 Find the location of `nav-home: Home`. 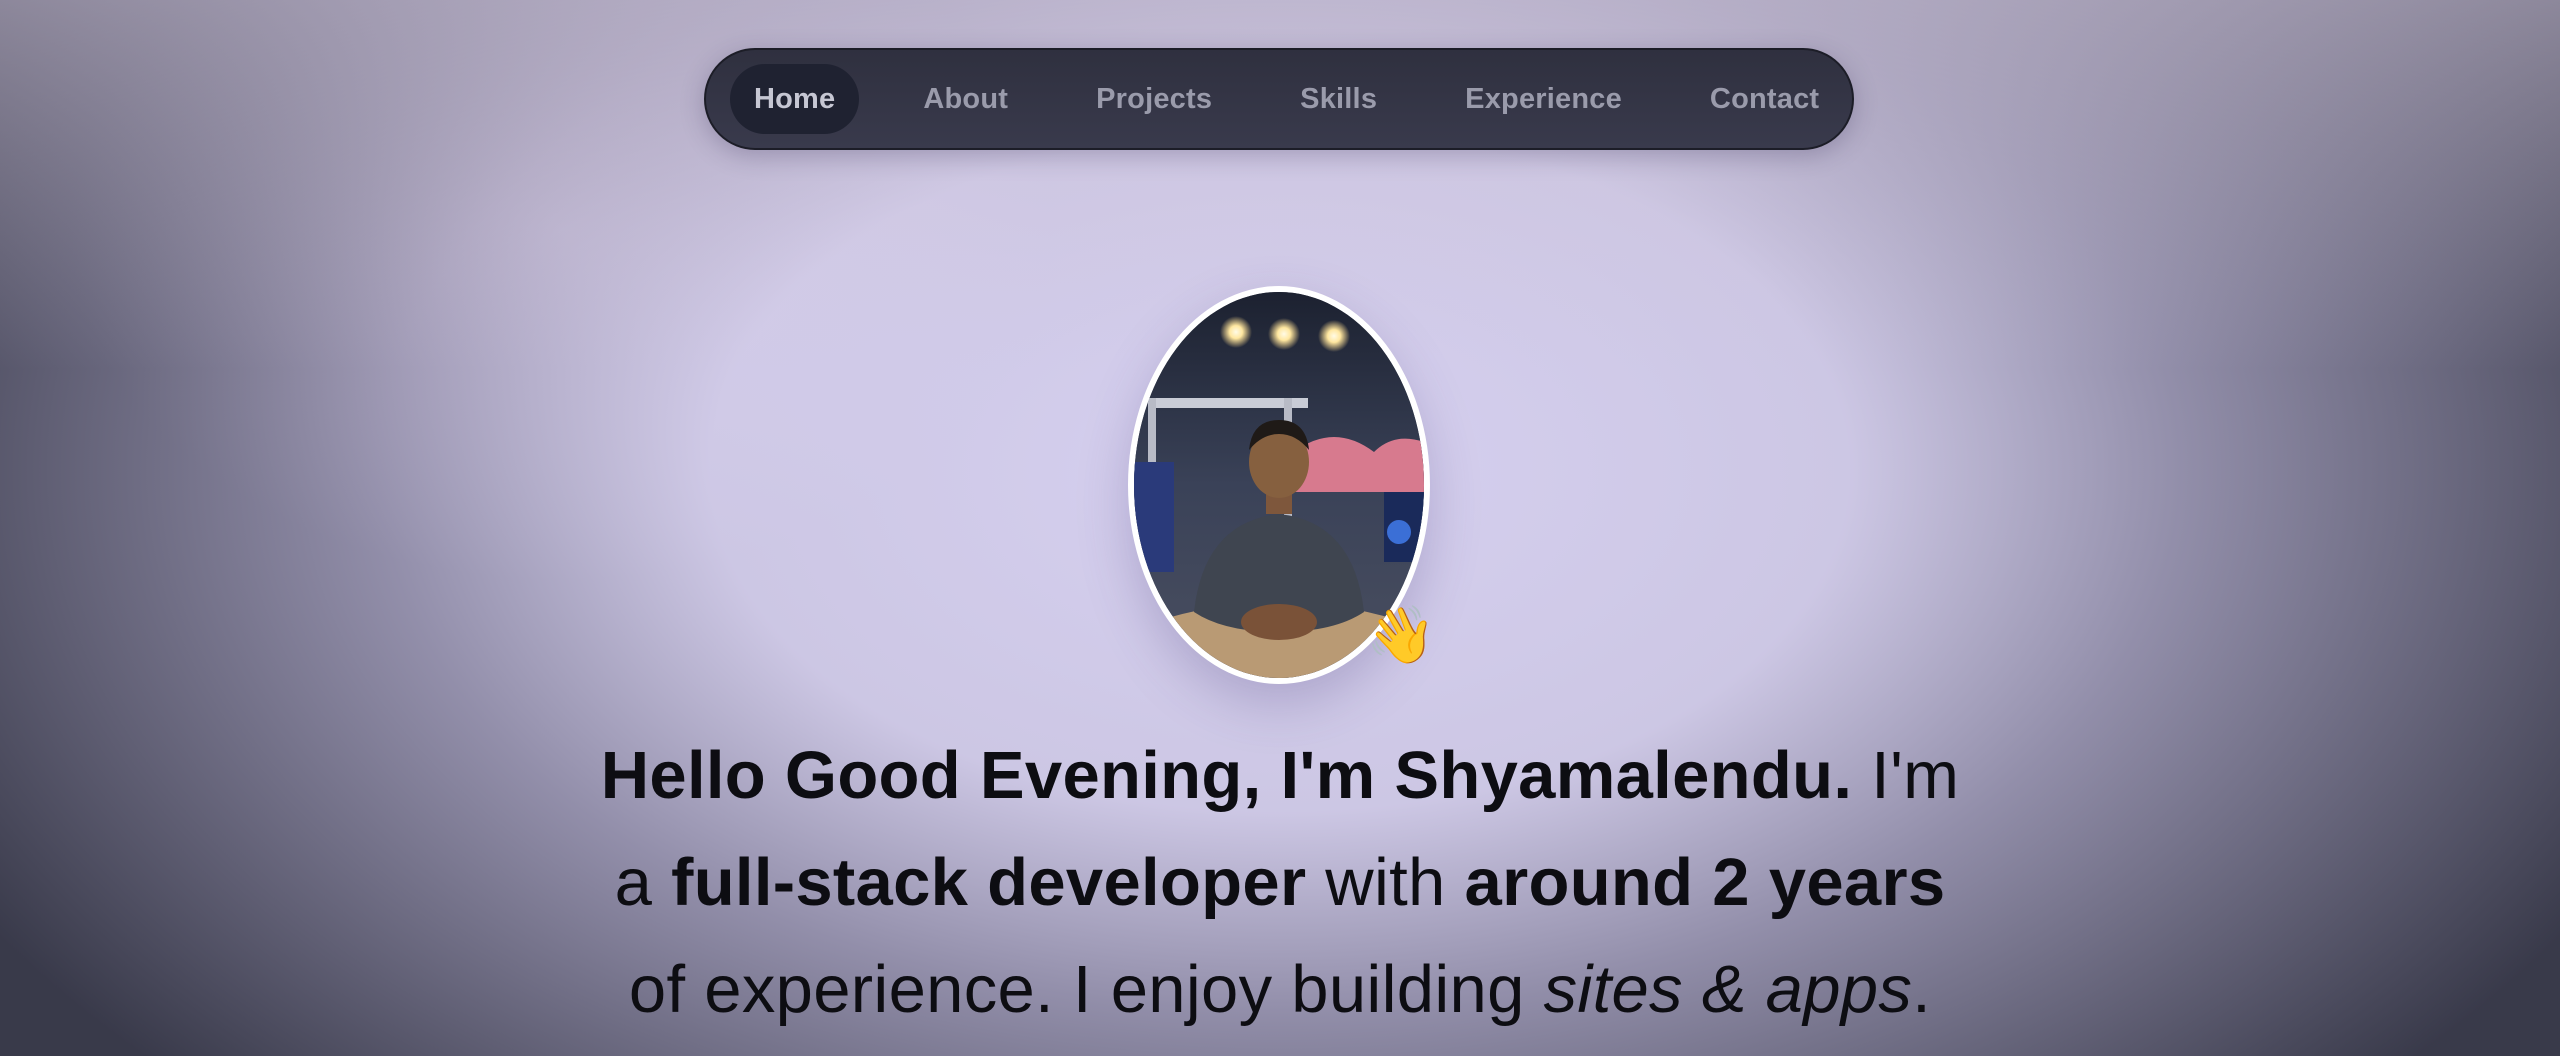

nav-home: Home is located at coordinates (795, 99).